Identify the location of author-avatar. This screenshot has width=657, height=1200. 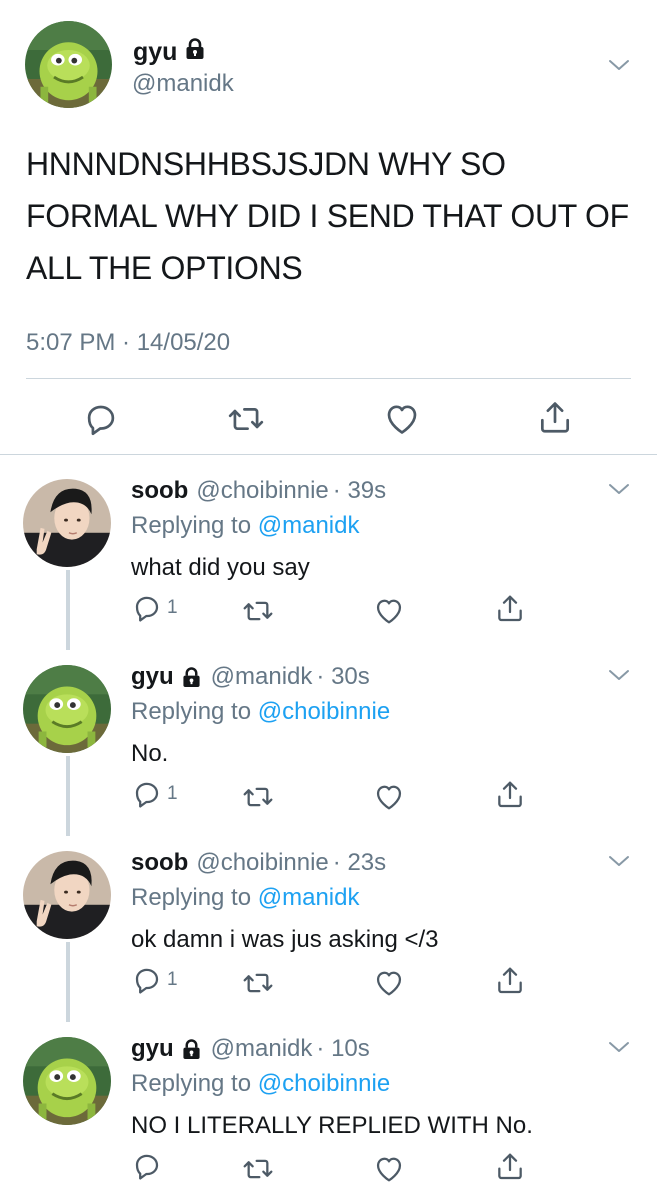
(68, 64).